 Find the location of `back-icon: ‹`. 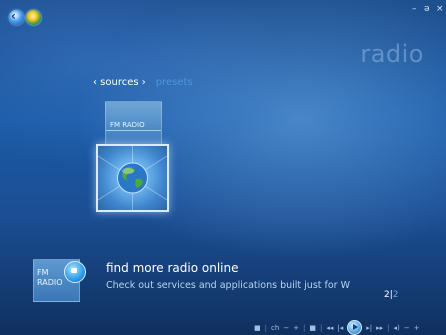

back-icon: ‹ is located at coordinates (13, 16).